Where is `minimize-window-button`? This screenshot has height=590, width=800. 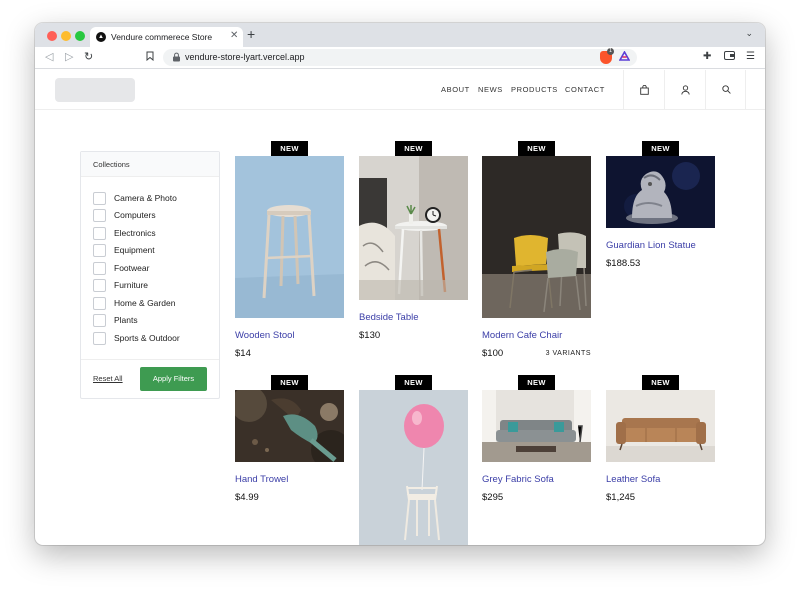
minimize-window-button is located at coordinates (66, 36).